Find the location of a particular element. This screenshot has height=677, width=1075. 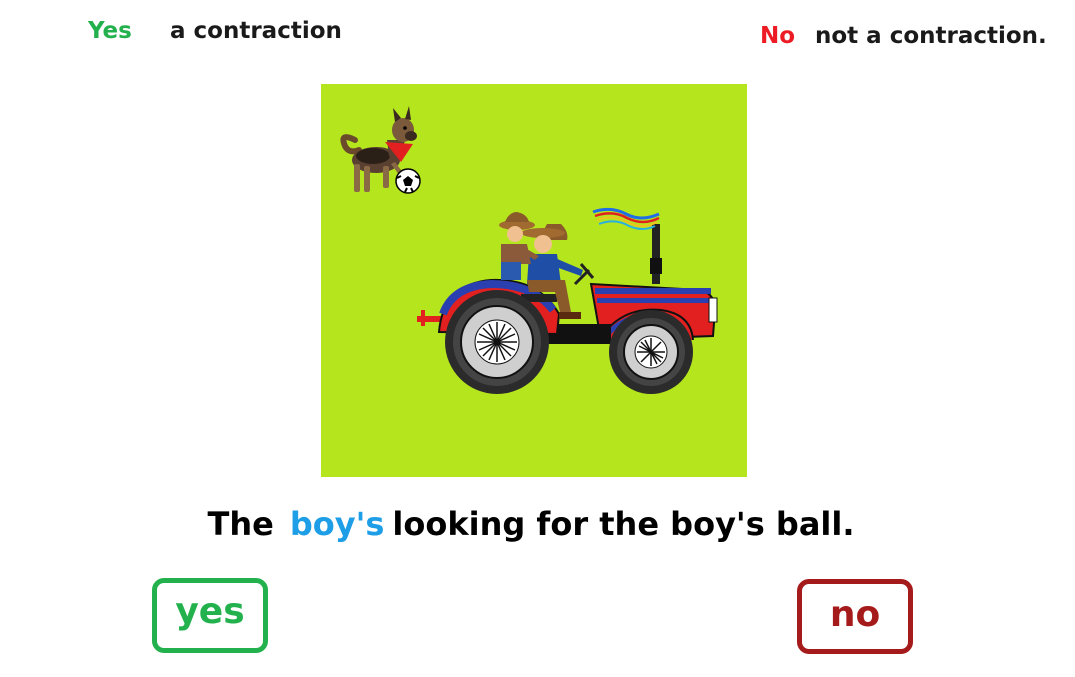

yes-button: yes is located at coordinates (210, 615).